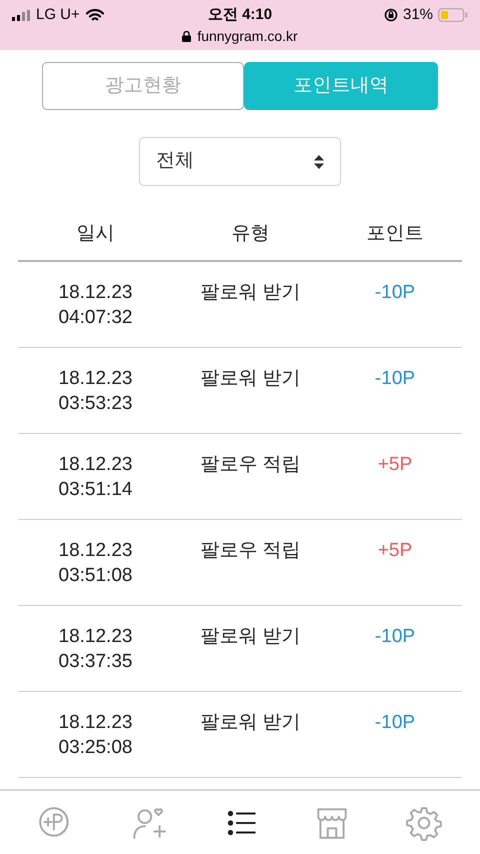 The width and height of the screenshot is (480, 854). I want to click on date-time-cell-text: 18.12.23 04:07:32, so click(95, 305).